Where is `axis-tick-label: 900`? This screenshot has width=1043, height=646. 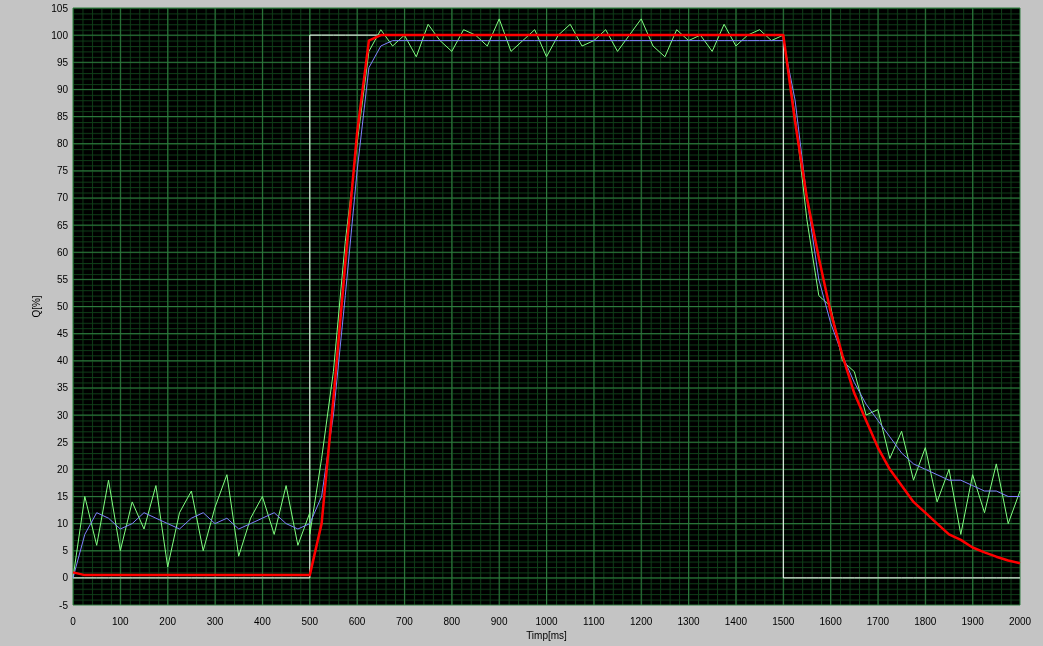 axis-tick-label: 900 is located at coordinates (499, 621).